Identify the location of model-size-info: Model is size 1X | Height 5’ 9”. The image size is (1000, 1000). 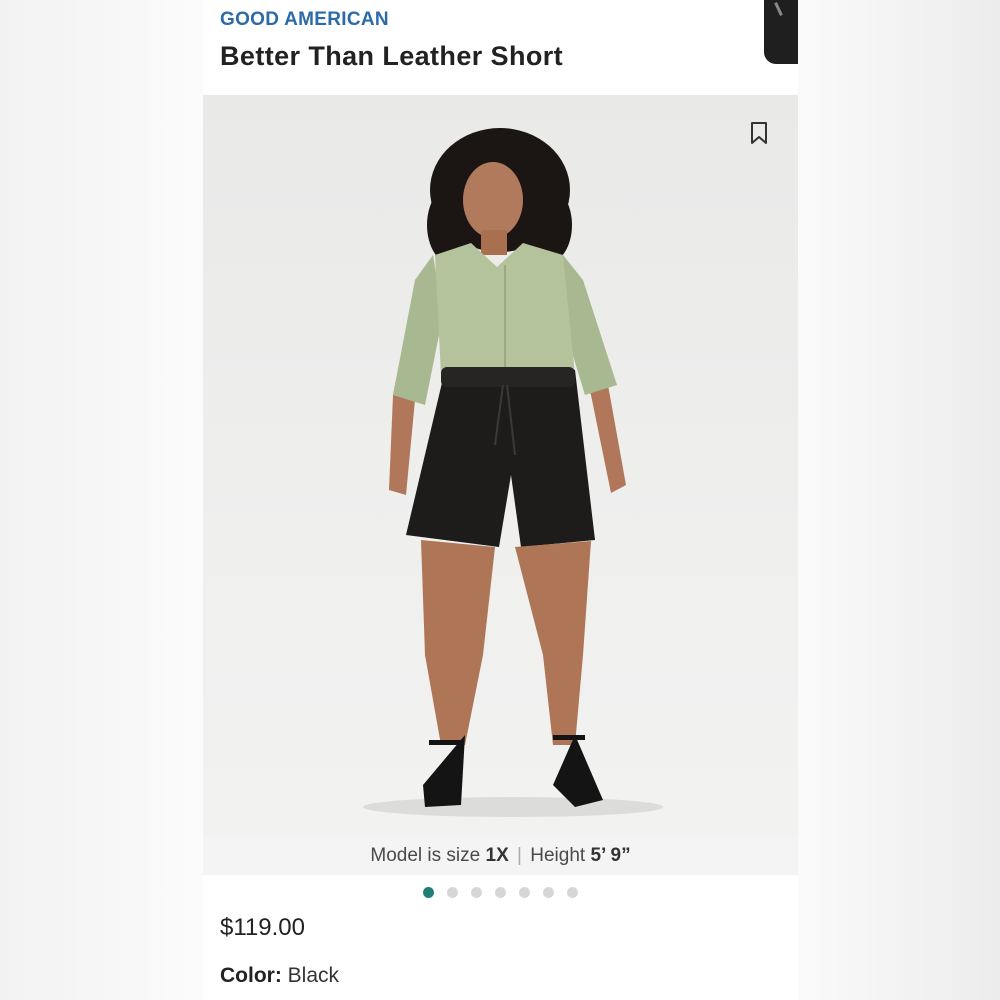
(500, 856).